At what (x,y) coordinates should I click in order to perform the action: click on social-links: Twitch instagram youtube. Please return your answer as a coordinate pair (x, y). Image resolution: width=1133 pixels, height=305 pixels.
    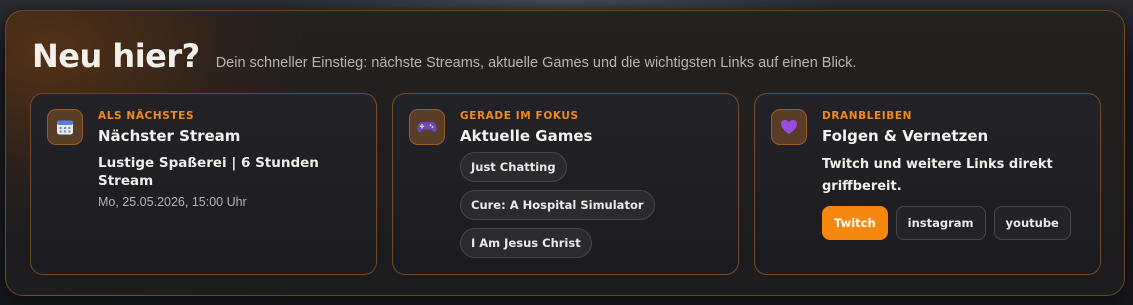
    Looking at the image, I should click on (954, 223).